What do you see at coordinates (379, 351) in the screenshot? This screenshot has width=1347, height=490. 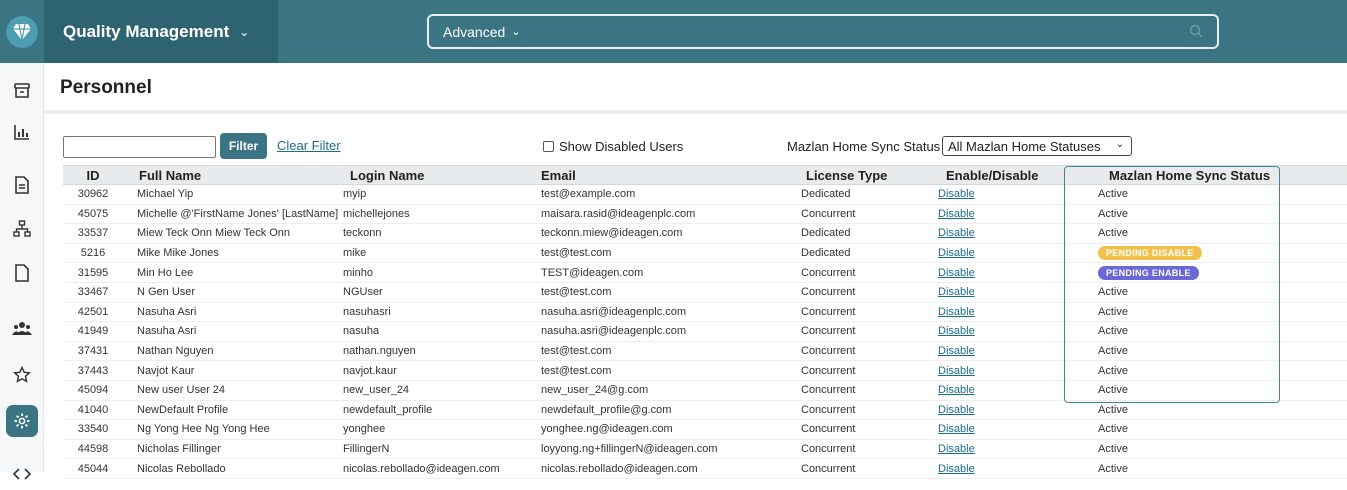 I see `cell-login-name: nathan.nguyen` at bounding box center [379, 351].